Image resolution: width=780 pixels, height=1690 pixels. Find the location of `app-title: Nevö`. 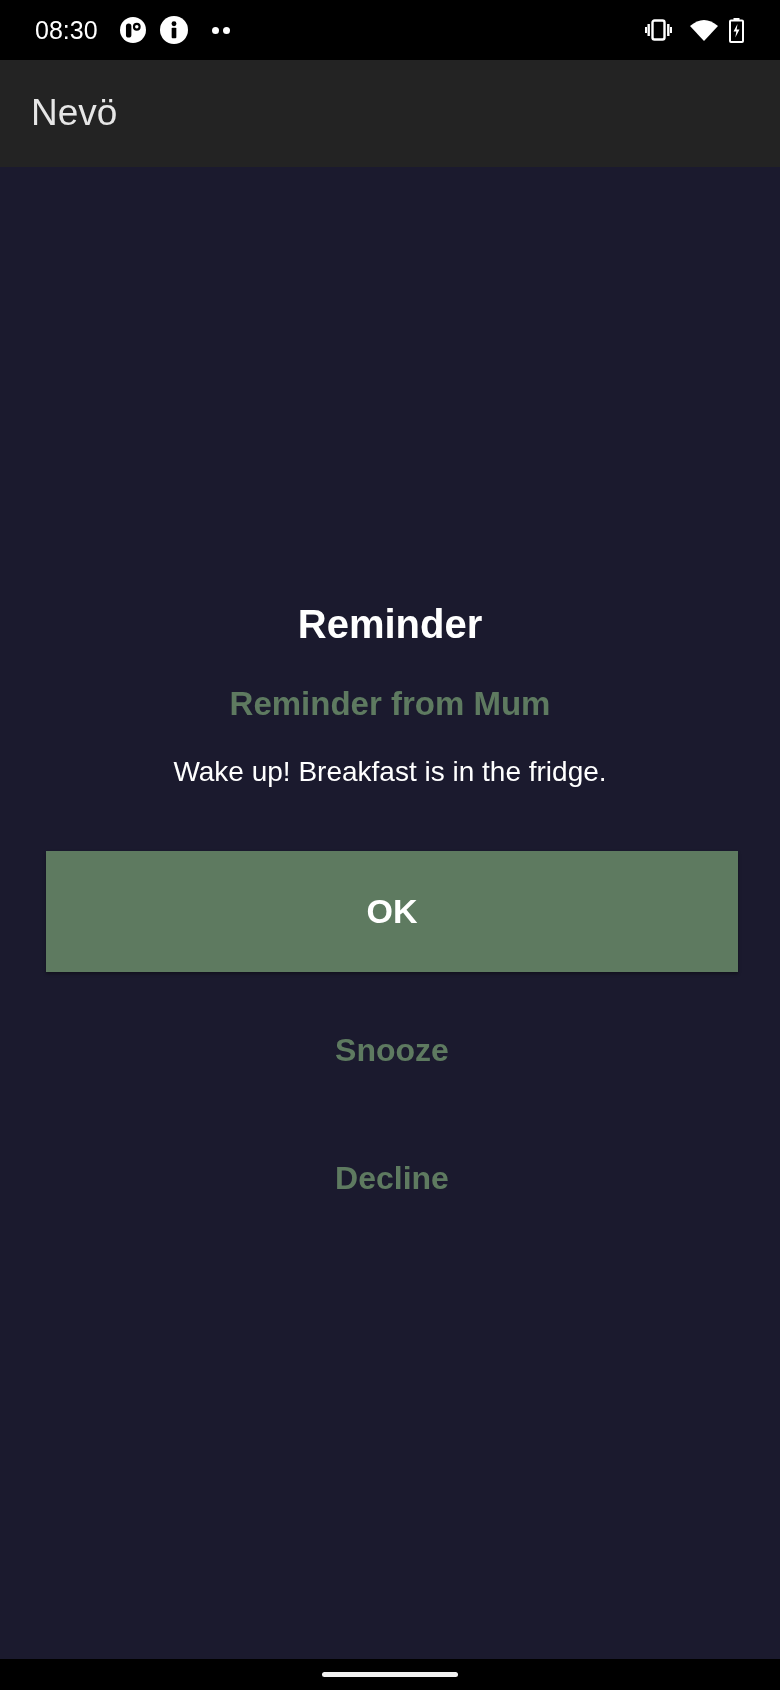

app-title: Nevö is located at coordinates (74, 113).